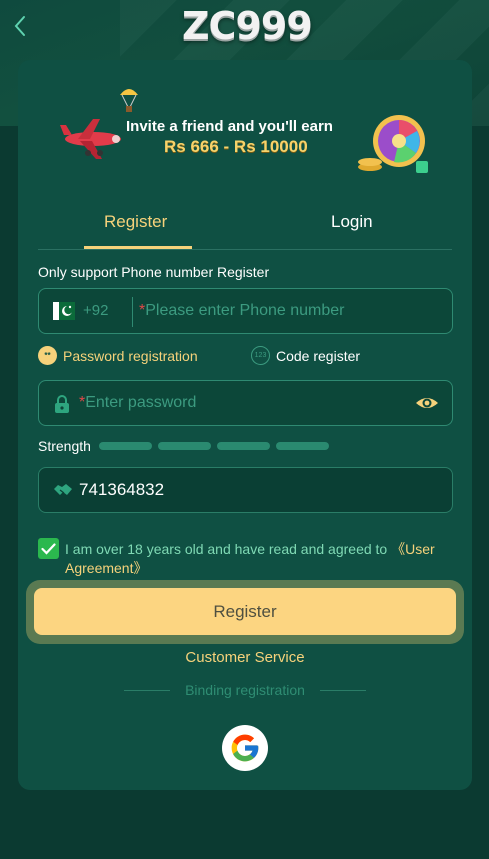 The width and height of the screenshot is (489, 859). What do you see at coordinates (62, 404) in the screenshot?
I see `lock-icon` at bounding box center [62, 404].